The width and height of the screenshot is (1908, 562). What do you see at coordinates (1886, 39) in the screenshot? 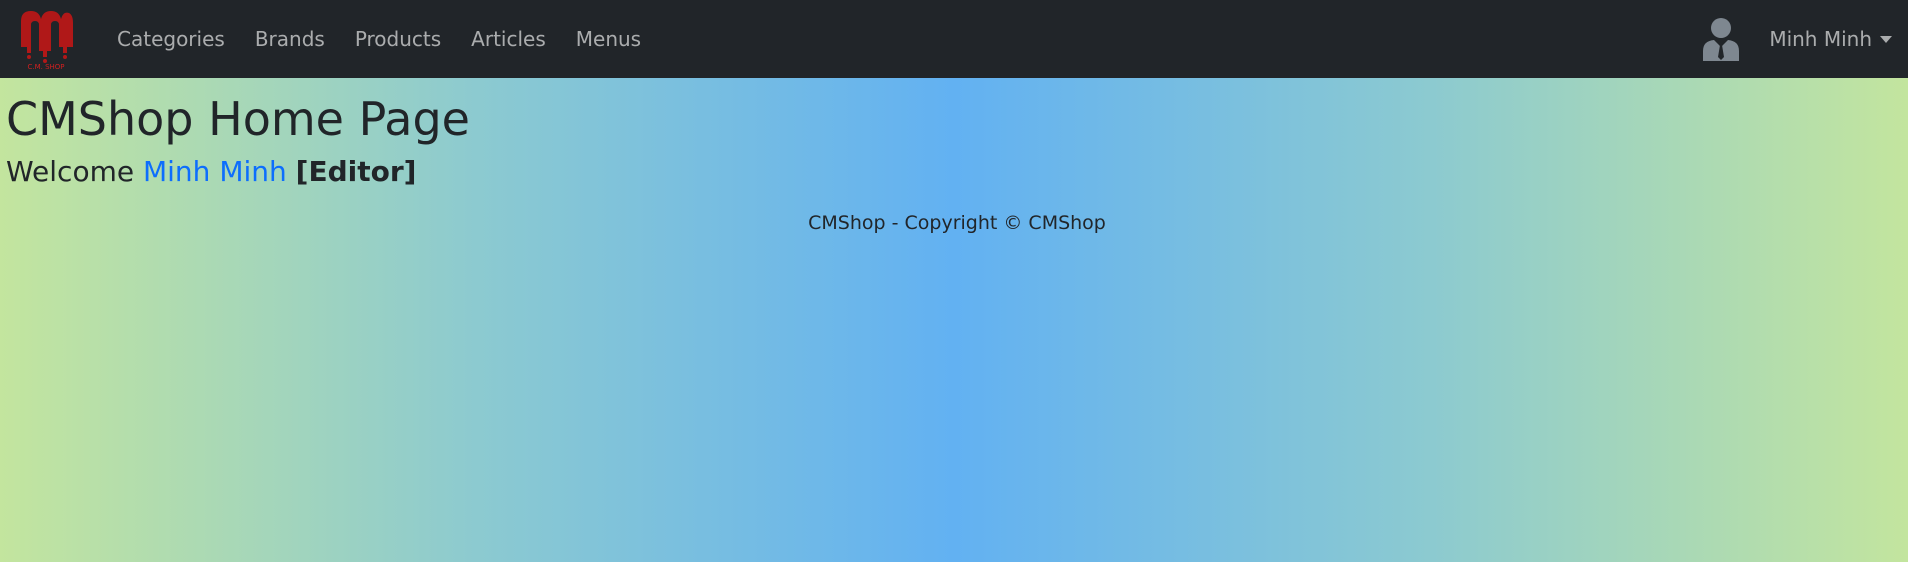
I see `caret-down-icon` at bounding box center [1886, 39].